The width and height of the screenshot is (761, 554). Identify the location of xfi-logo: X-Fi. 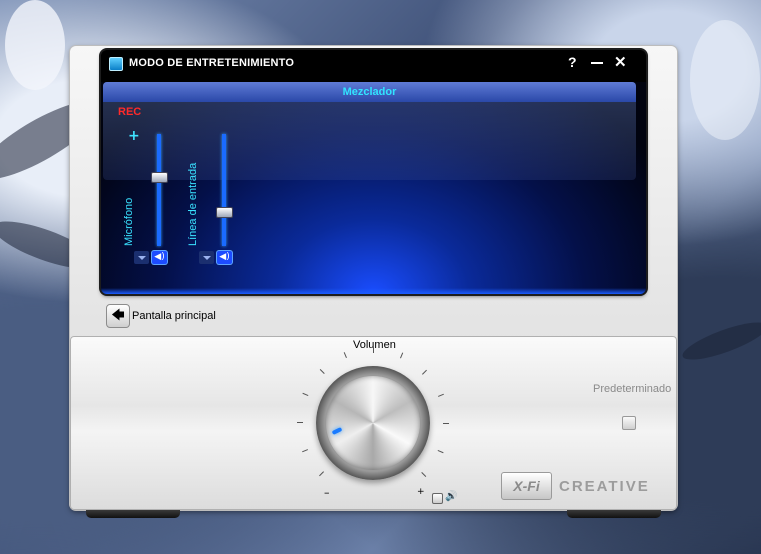
(526, 486).